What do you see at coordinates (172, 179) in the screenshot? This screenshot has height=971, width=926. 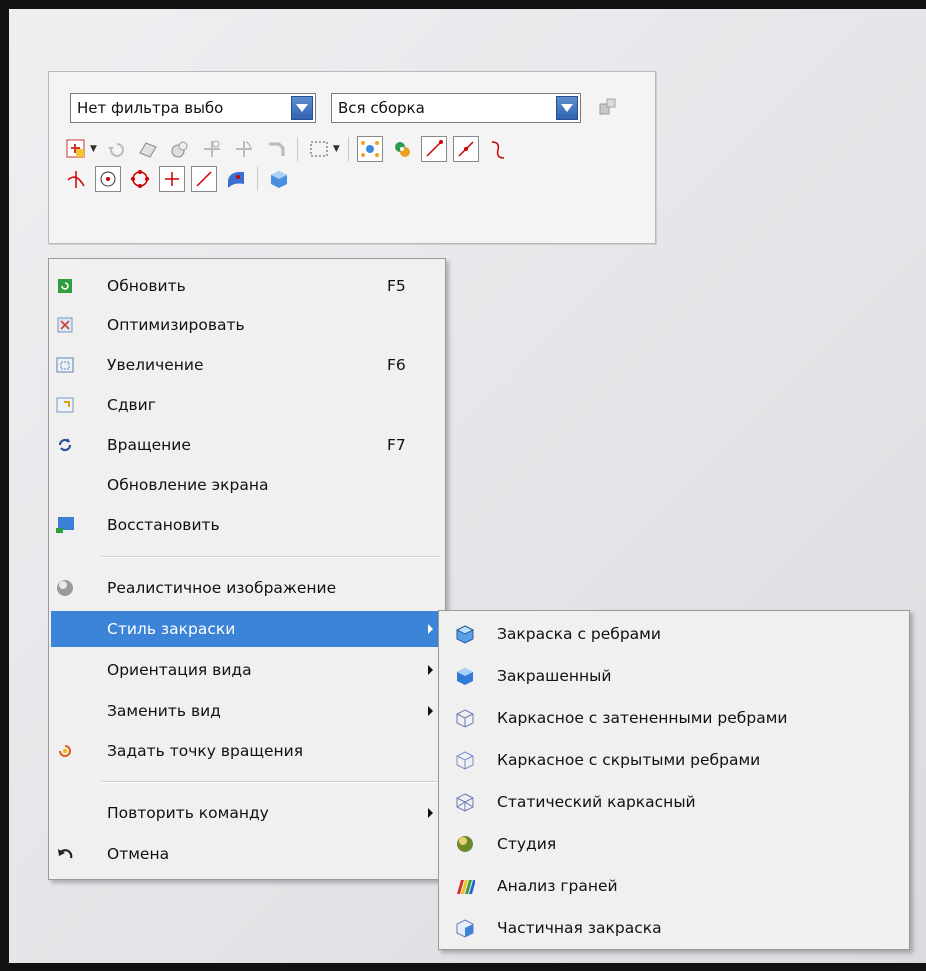 I see `existing-point-icon` at bounding box center [172, 179].